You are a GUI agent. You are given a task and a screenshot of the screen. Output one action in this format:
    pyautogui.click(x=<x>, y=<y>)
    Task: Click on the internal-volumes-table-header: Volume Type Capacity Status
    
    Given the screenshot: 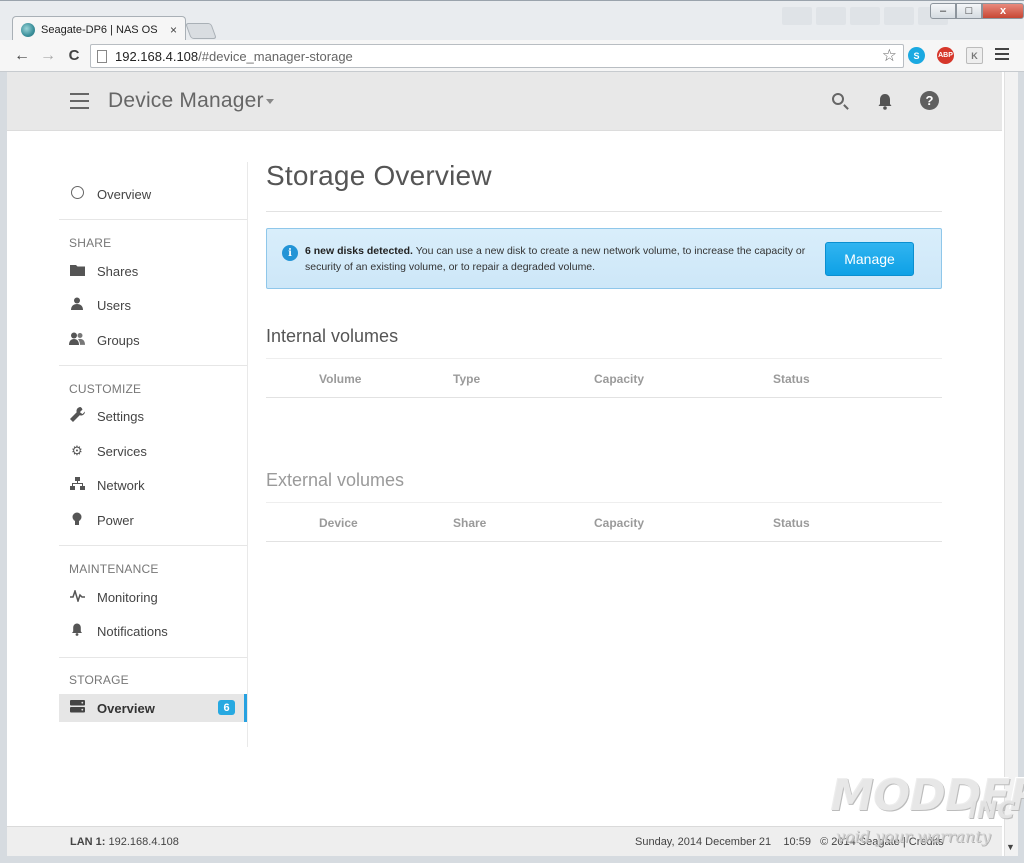 What is the action you would take?
    pyautogui.click(x=604, y=378)
    